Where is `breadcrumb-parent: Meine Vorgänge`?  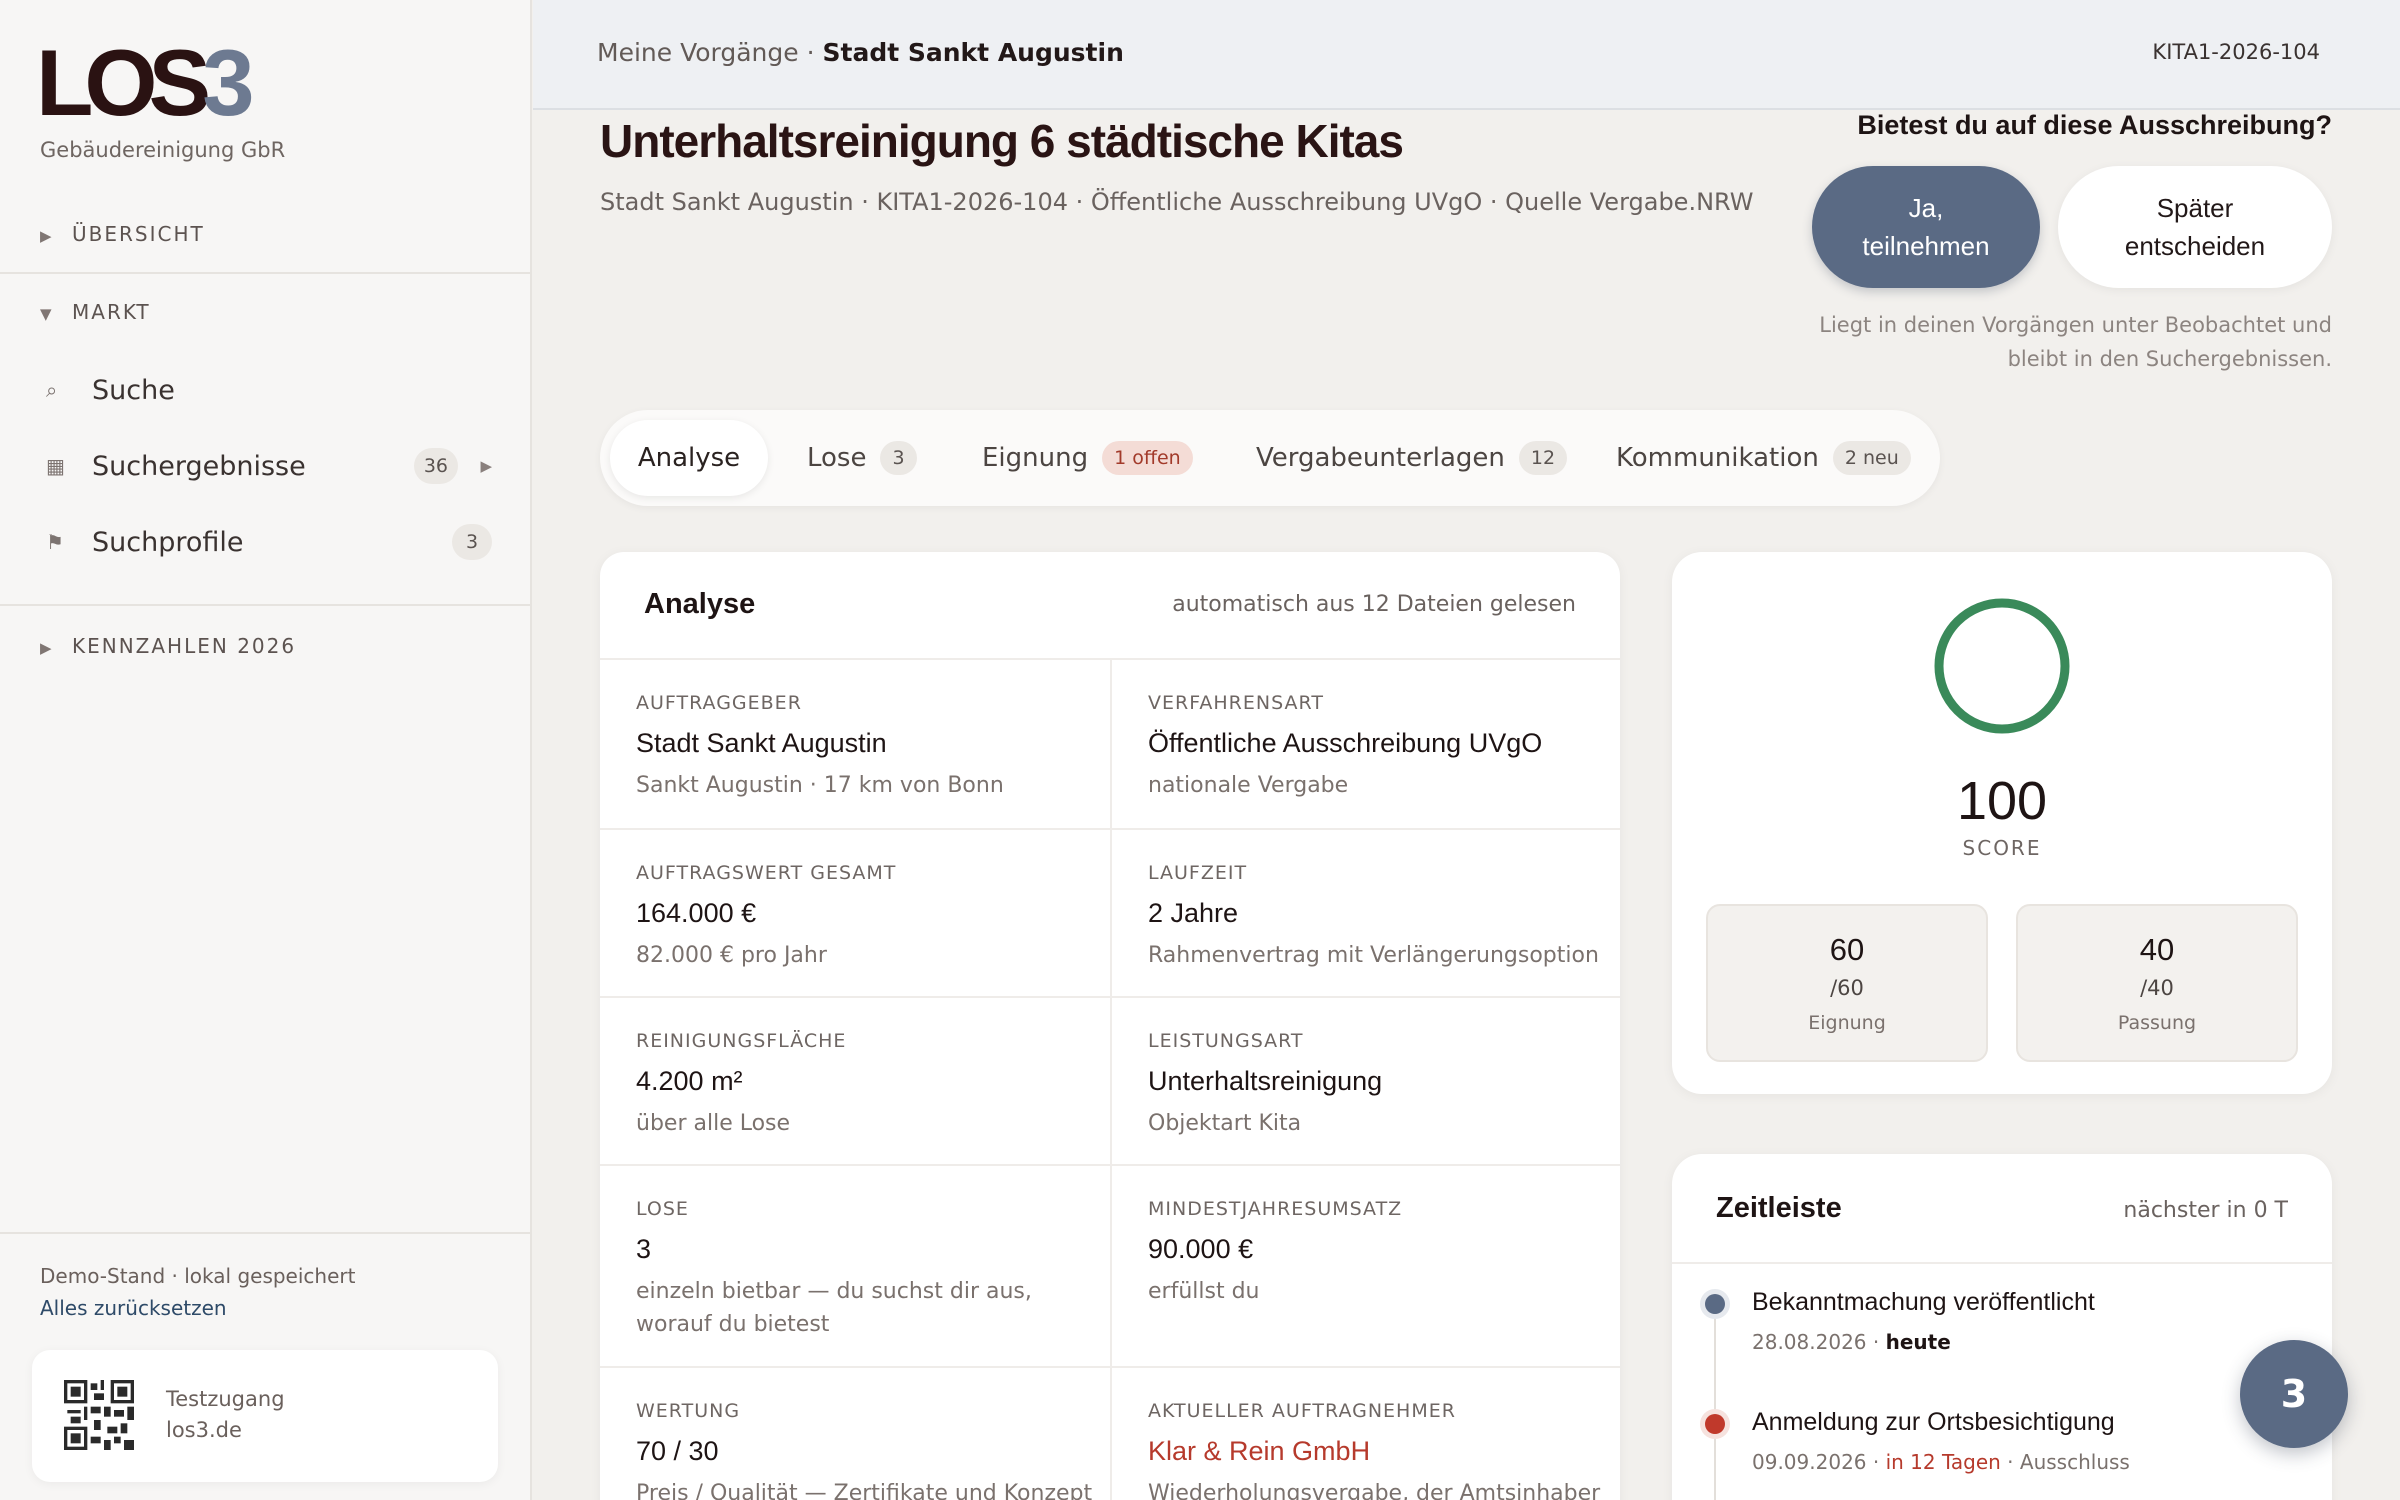 breadcrumb-parent: Meine Vorgänge is located at coordinates (698, 52).